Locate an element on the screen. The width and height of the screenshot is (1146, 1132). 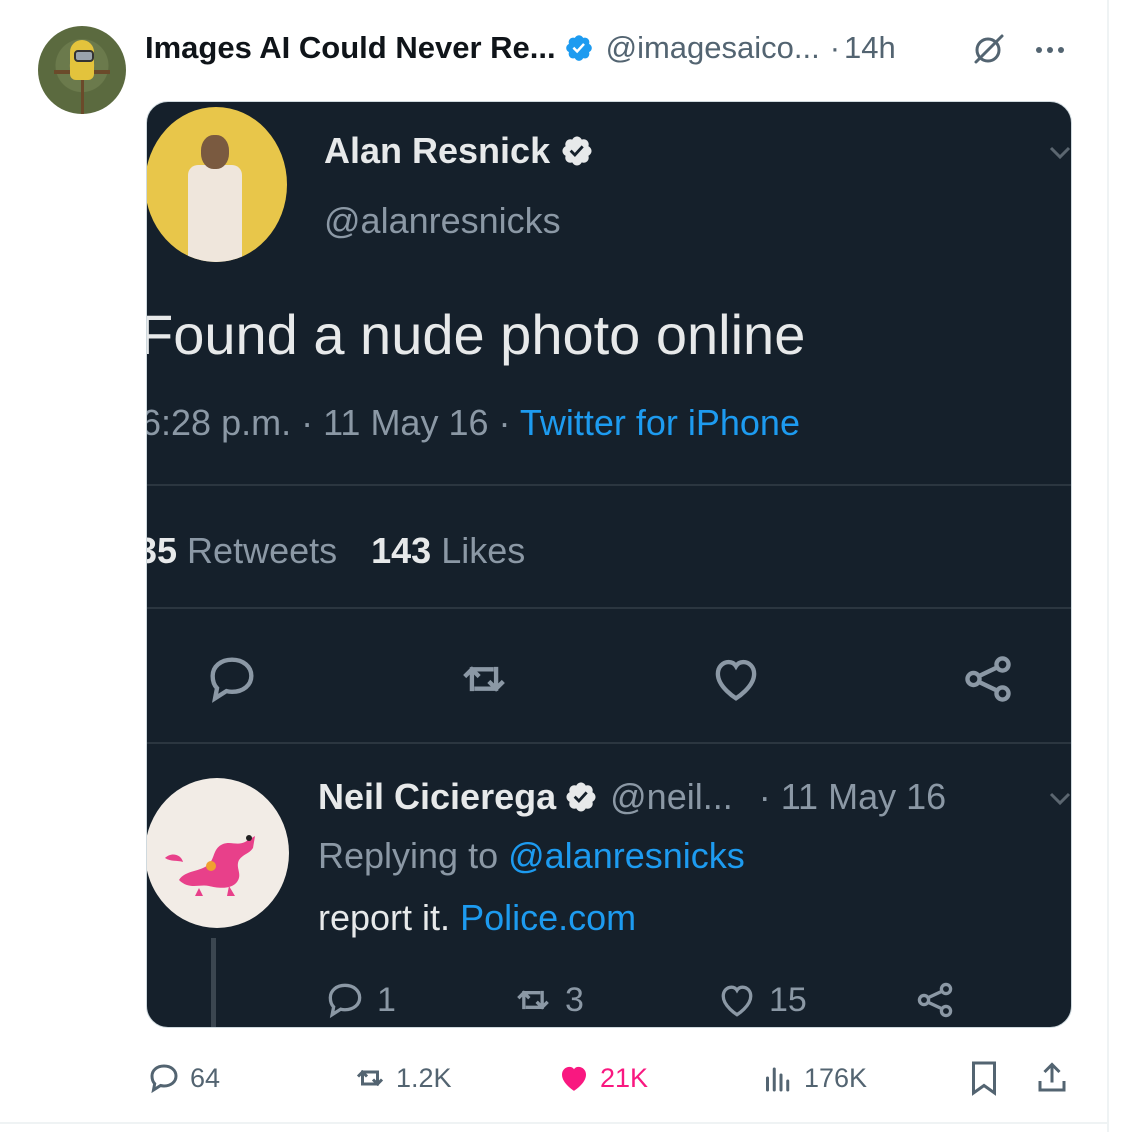
bookmark-icon is located at coordinates (984, 1078).